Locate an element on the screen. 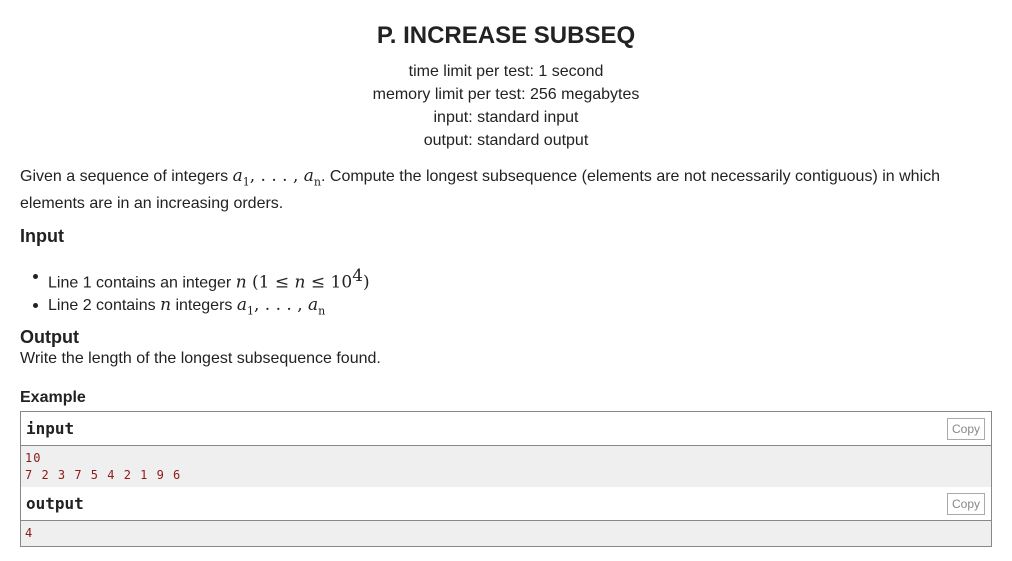 The width and height of the screenshot is (1012, 561). sample-input: input Copy 10 7 2 3 7 5 4 2 1 9 6 is located at coordinates (506, 450).